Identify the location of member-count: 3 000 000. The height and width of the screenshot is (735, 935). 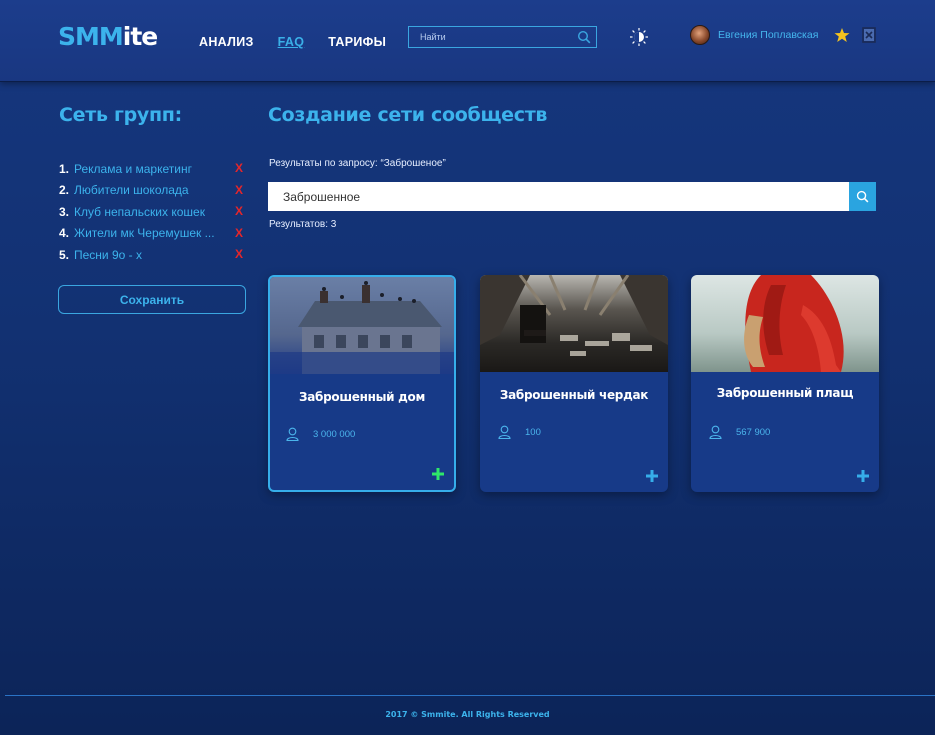
(334, 434).